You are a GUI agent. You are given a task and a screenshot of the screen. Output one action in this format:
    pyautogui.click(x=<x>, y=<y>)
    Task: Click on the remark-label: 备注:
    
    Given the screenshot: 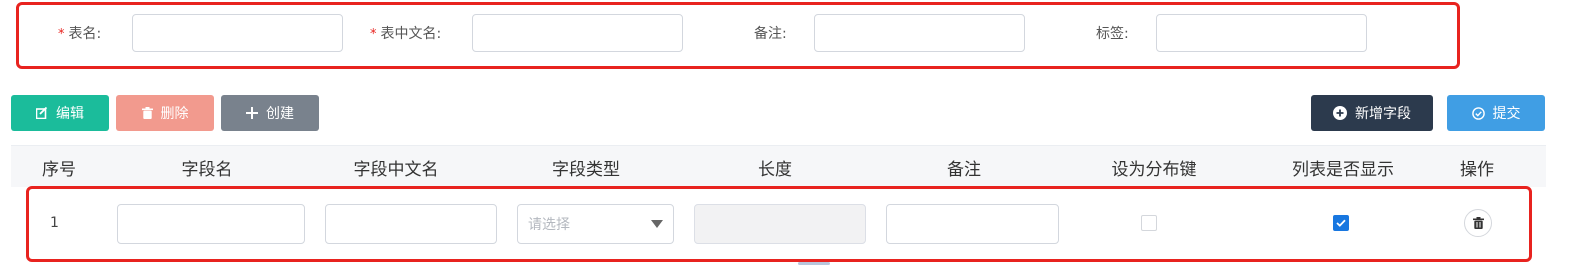 What is the action you would take?
    pyautogui.click(x=770, y=34)
    